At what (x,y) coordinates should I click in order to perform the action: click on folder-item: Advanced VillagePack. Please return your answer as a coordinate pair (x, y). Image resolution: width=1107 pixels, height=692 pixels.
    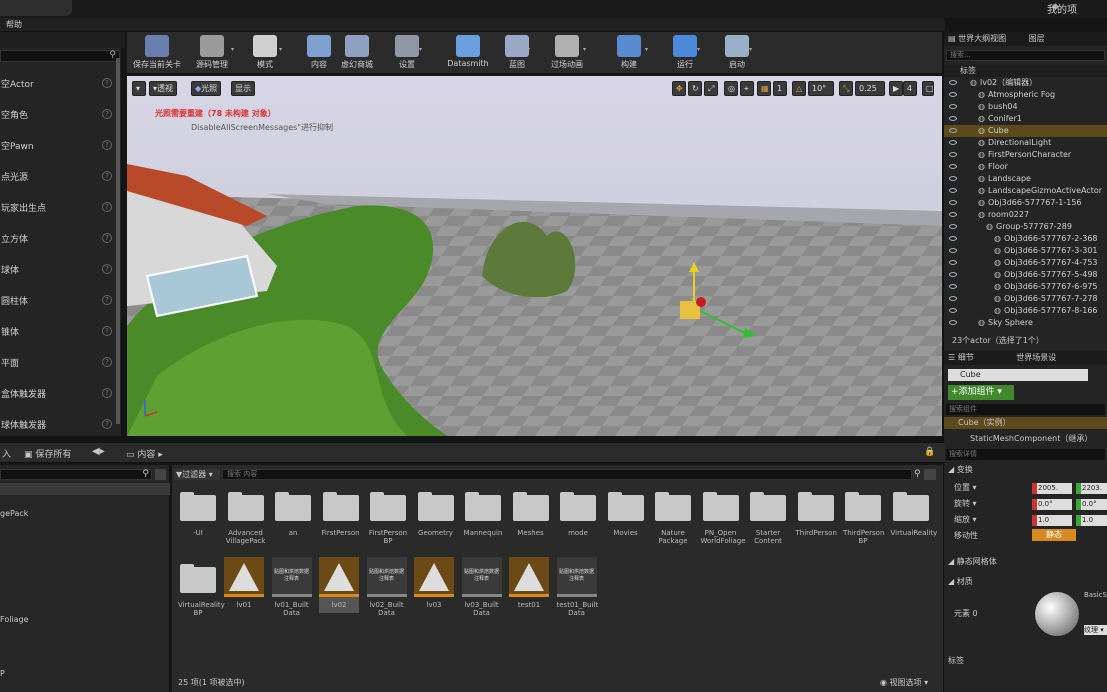
    Looking at the image, I should click on (246, 518).